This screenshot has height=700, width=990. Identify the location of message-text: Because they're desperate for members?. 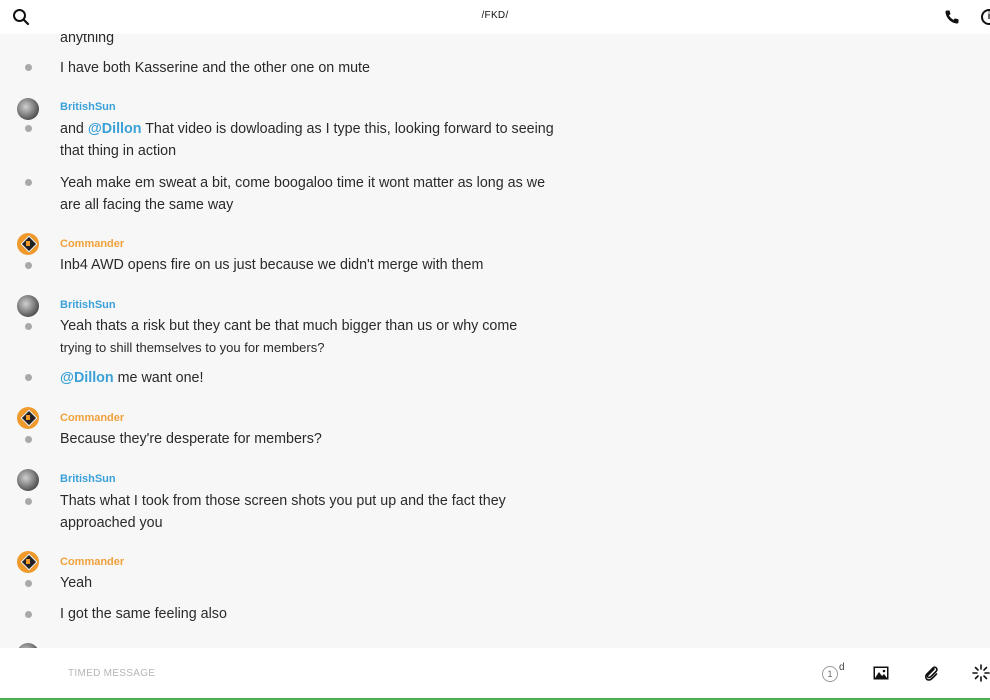
(191, 439).